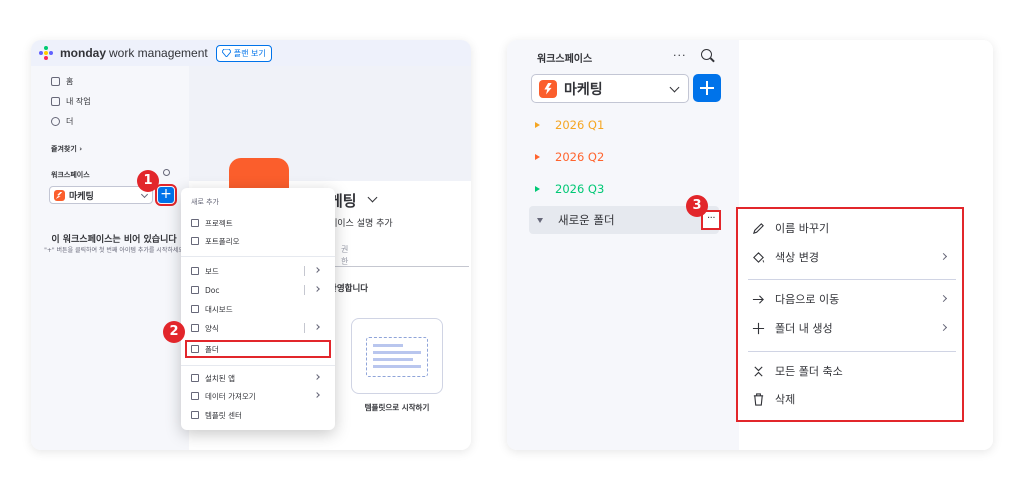  I want to click on empty-workspace-hint: "+" 버튼을 클릭하여 첫 번째 아이템 추가를 시작하세요, so click(114, 250).